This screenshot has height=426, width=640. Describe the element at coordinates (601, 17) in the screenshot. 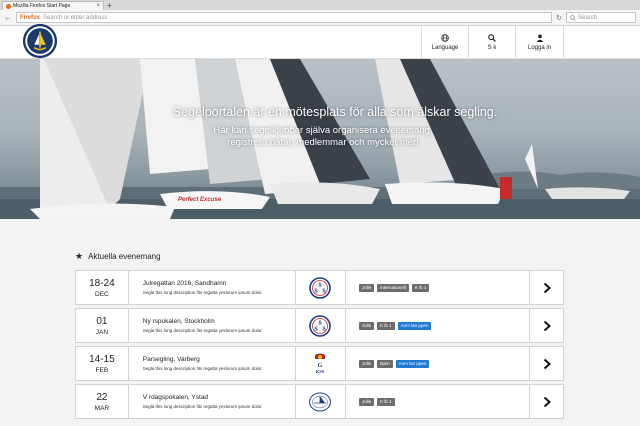

I see `browser-search-input: Search` at that location.